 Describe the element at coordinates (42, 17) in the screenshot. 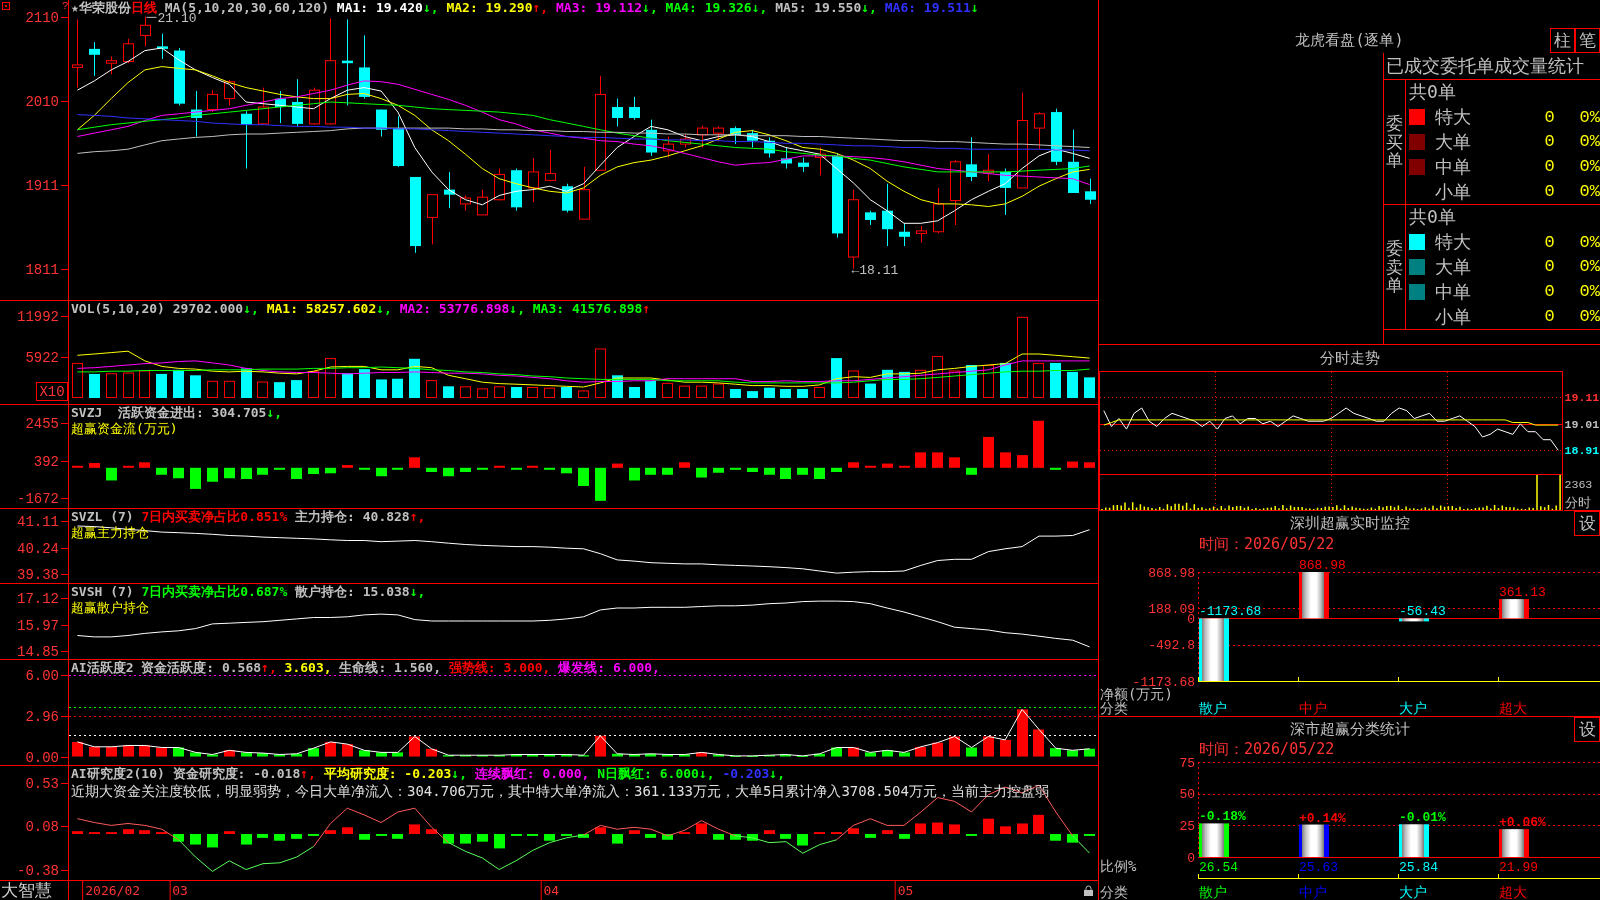

I see `axis-label: 2110` at that location.